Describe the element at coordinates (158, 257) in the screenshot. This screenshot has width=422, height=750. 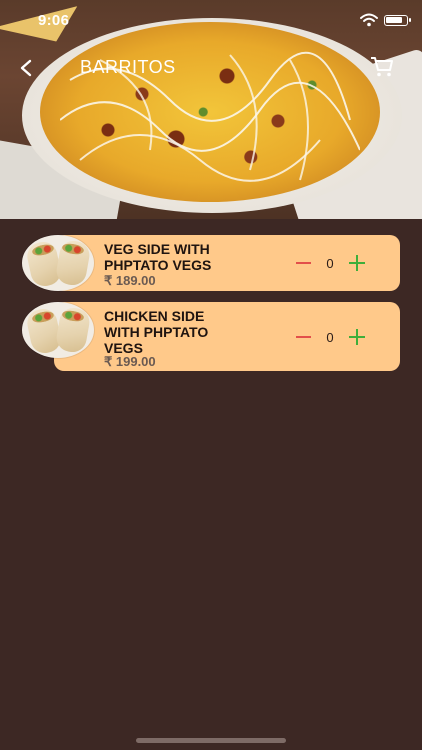
I see `product-name: VEG SIDE WITH PHPTATO VEGS` at that location.